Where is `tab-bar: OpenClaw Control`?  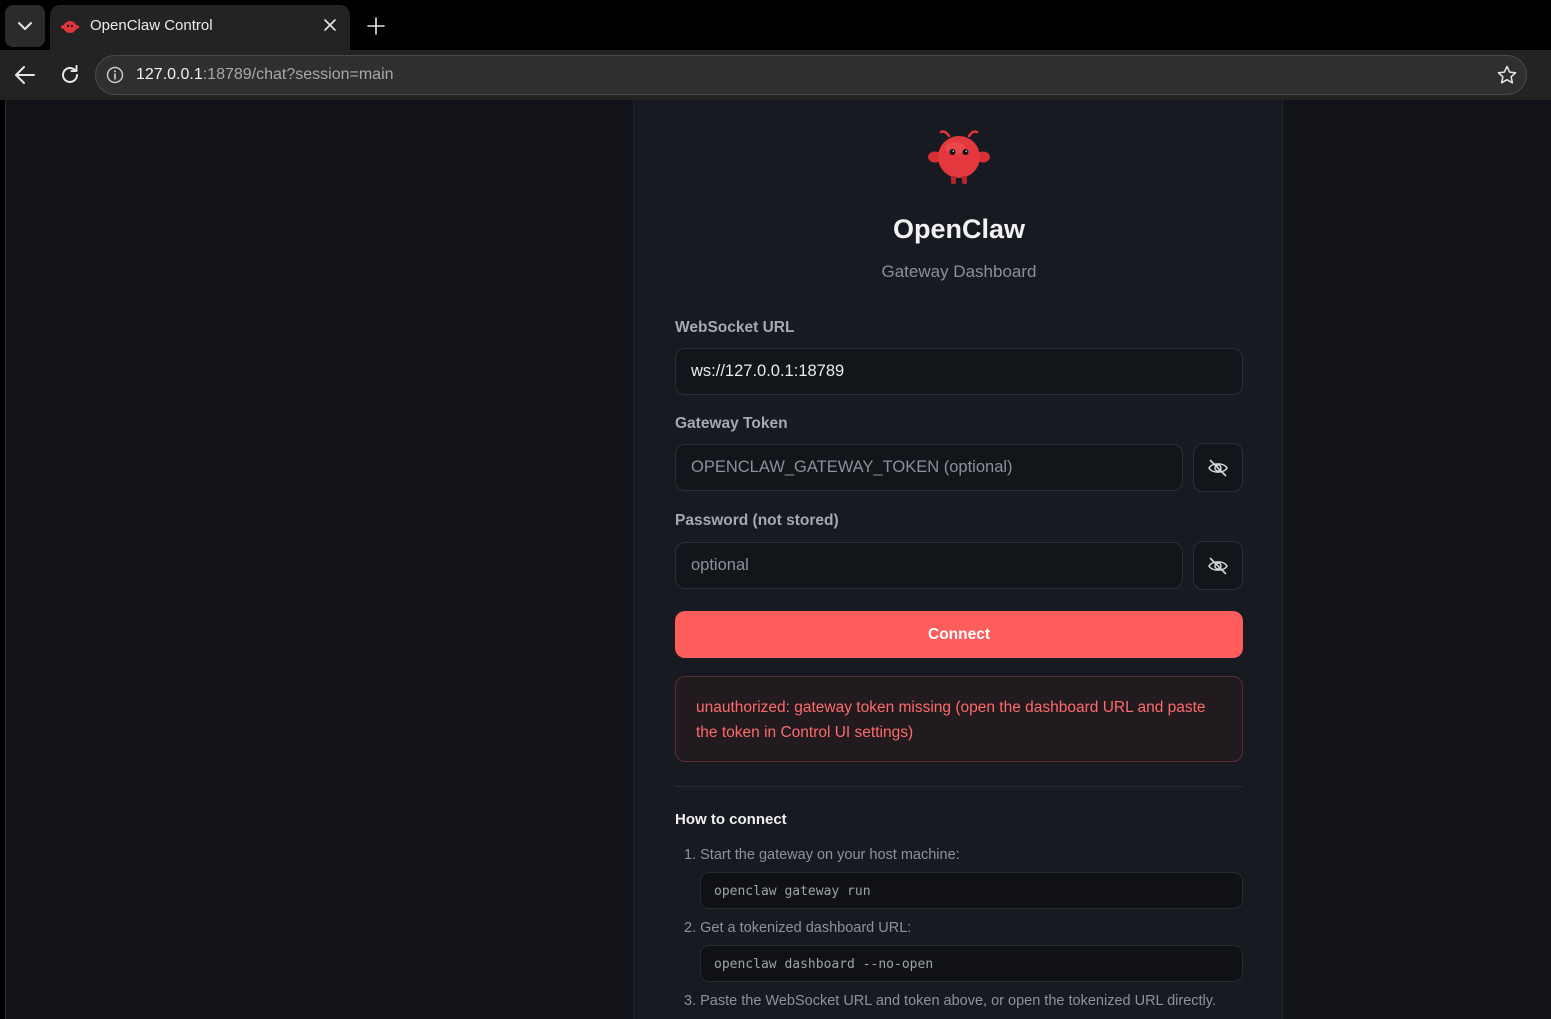 tab-bar: OpenClaw Control is located at coordinates (775, 25).